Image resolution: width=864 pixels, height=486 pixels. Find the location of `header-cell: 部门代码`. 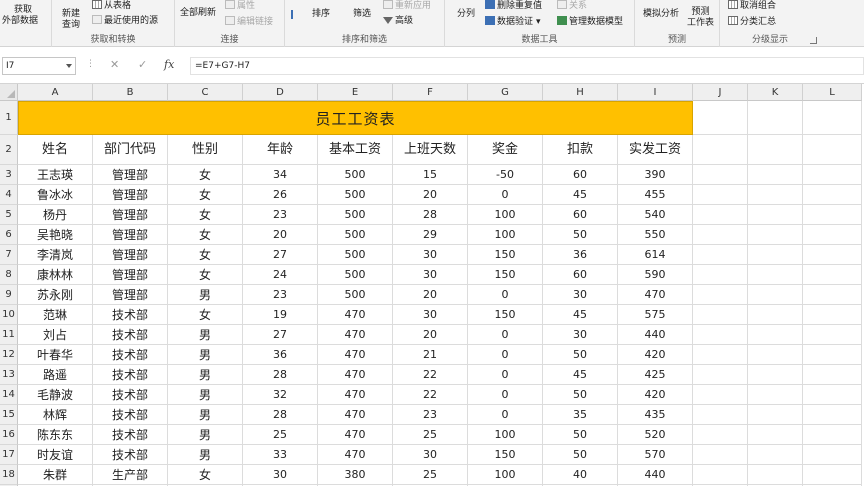

header-cell: 部门代码 is located at coordinates (130, 150).